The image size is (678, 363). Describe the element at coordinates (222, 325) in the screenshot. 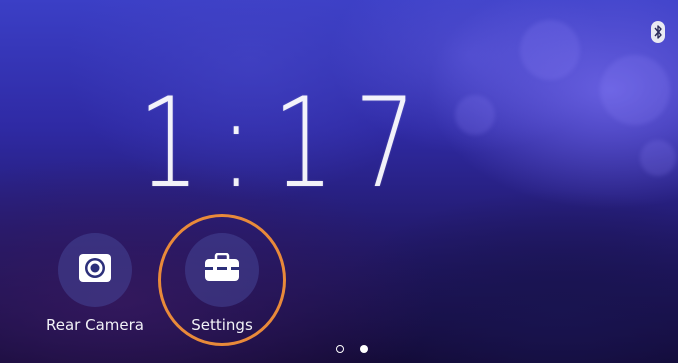

I see `settings-label: Settings` at that location.